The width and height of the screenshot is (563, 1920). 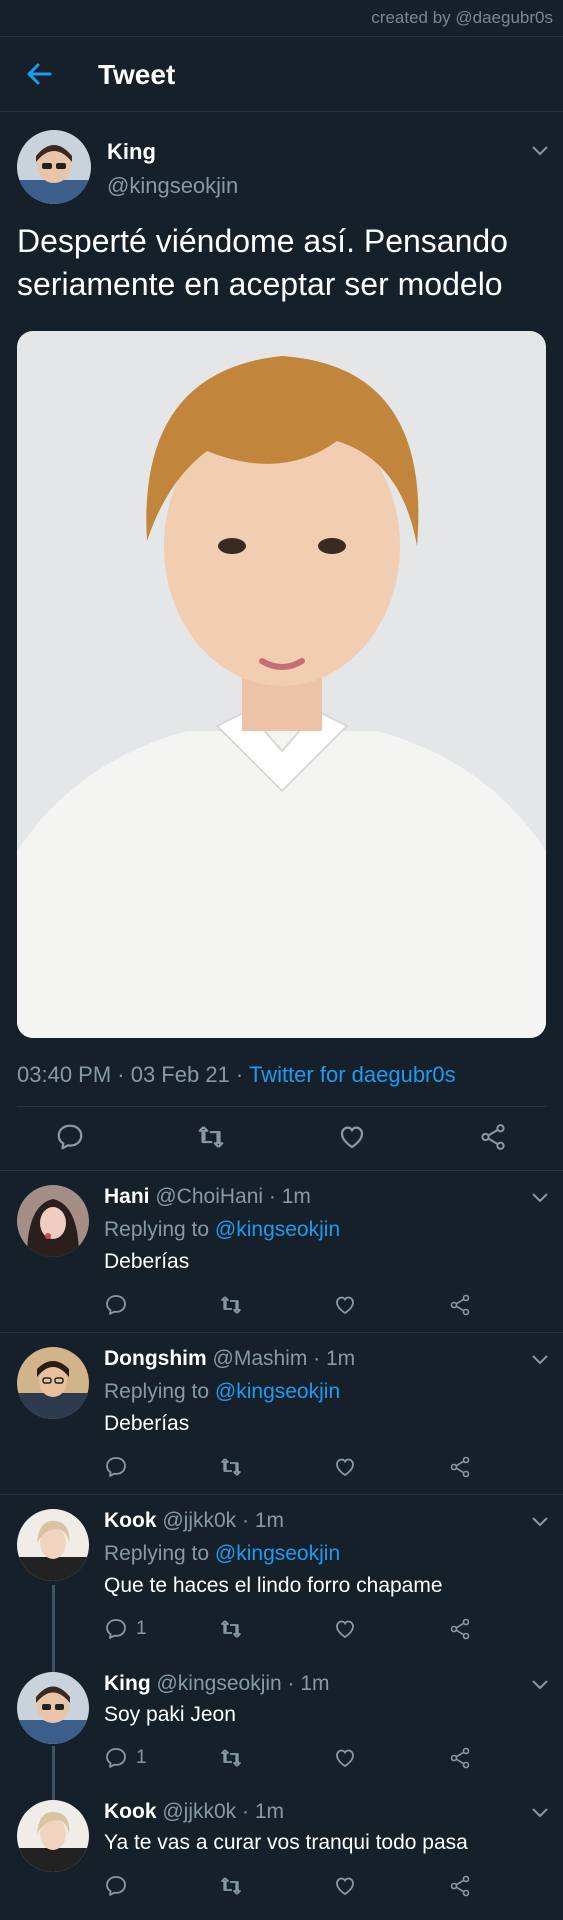 I want to click on reply-header: King @kingseokjin · 1m, so click(x=217, y=1684).